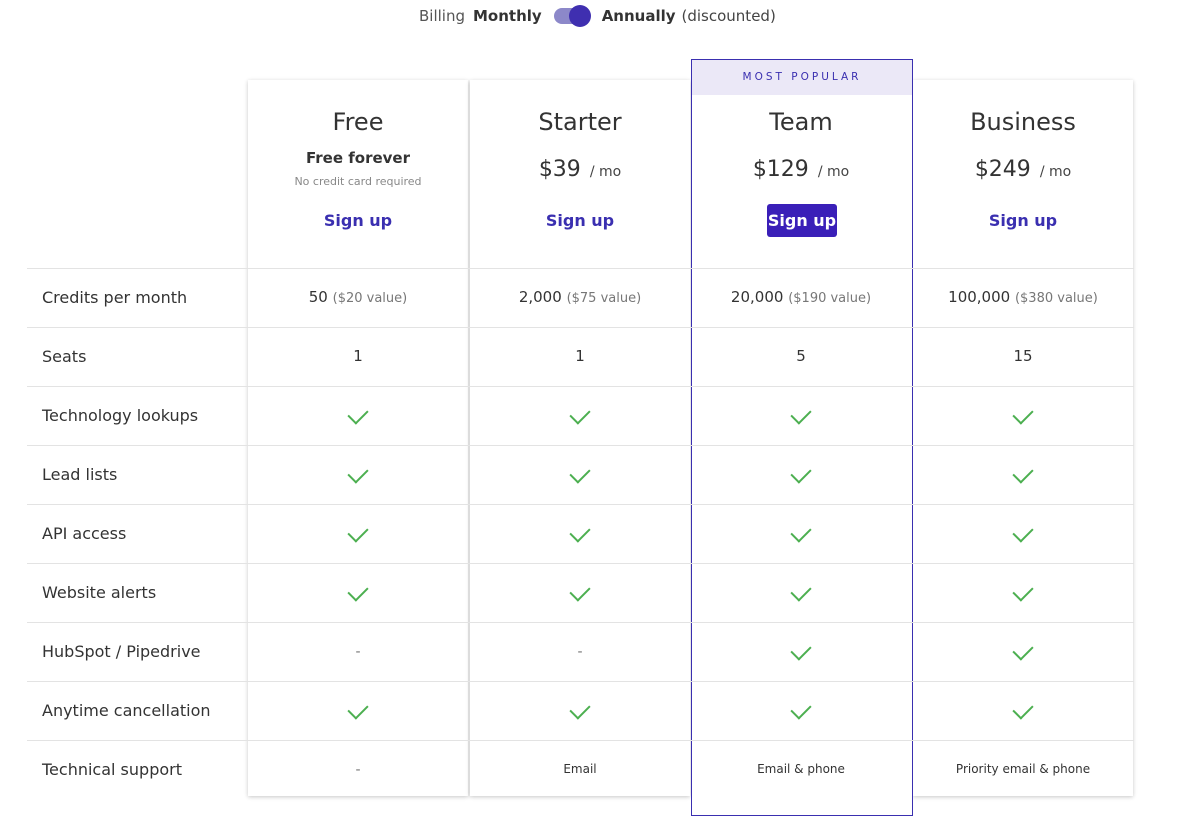 The image size is (1200, 836). I want to click on billing-period-toggle, so click(572, 16).